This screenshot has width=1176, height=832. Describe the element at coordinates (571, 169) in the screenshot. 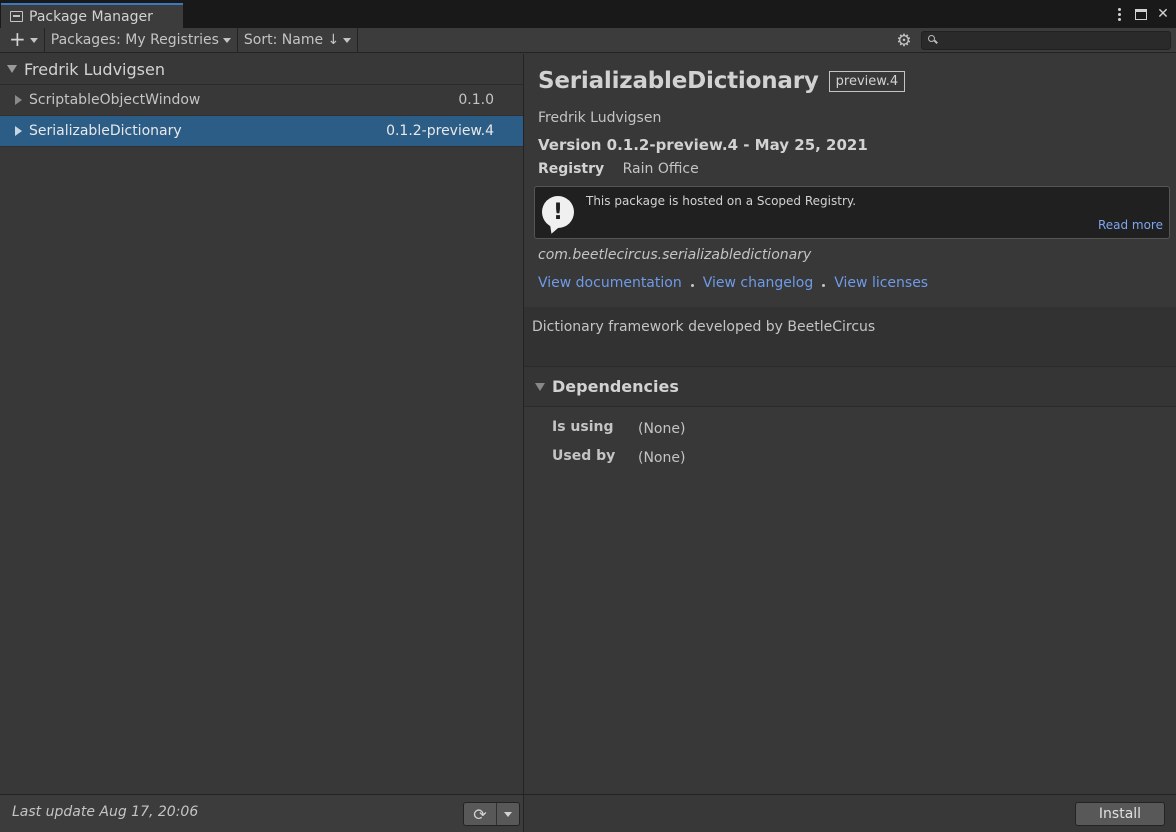

I see `registry-label: Registry` at that location.